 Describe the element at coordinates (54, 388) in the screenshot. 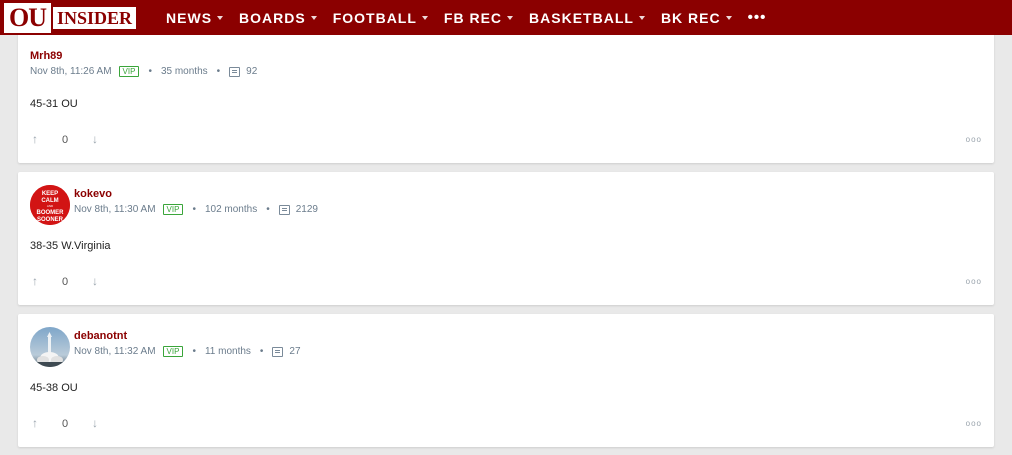

I see `post-body: 45-38 OU` at that location.